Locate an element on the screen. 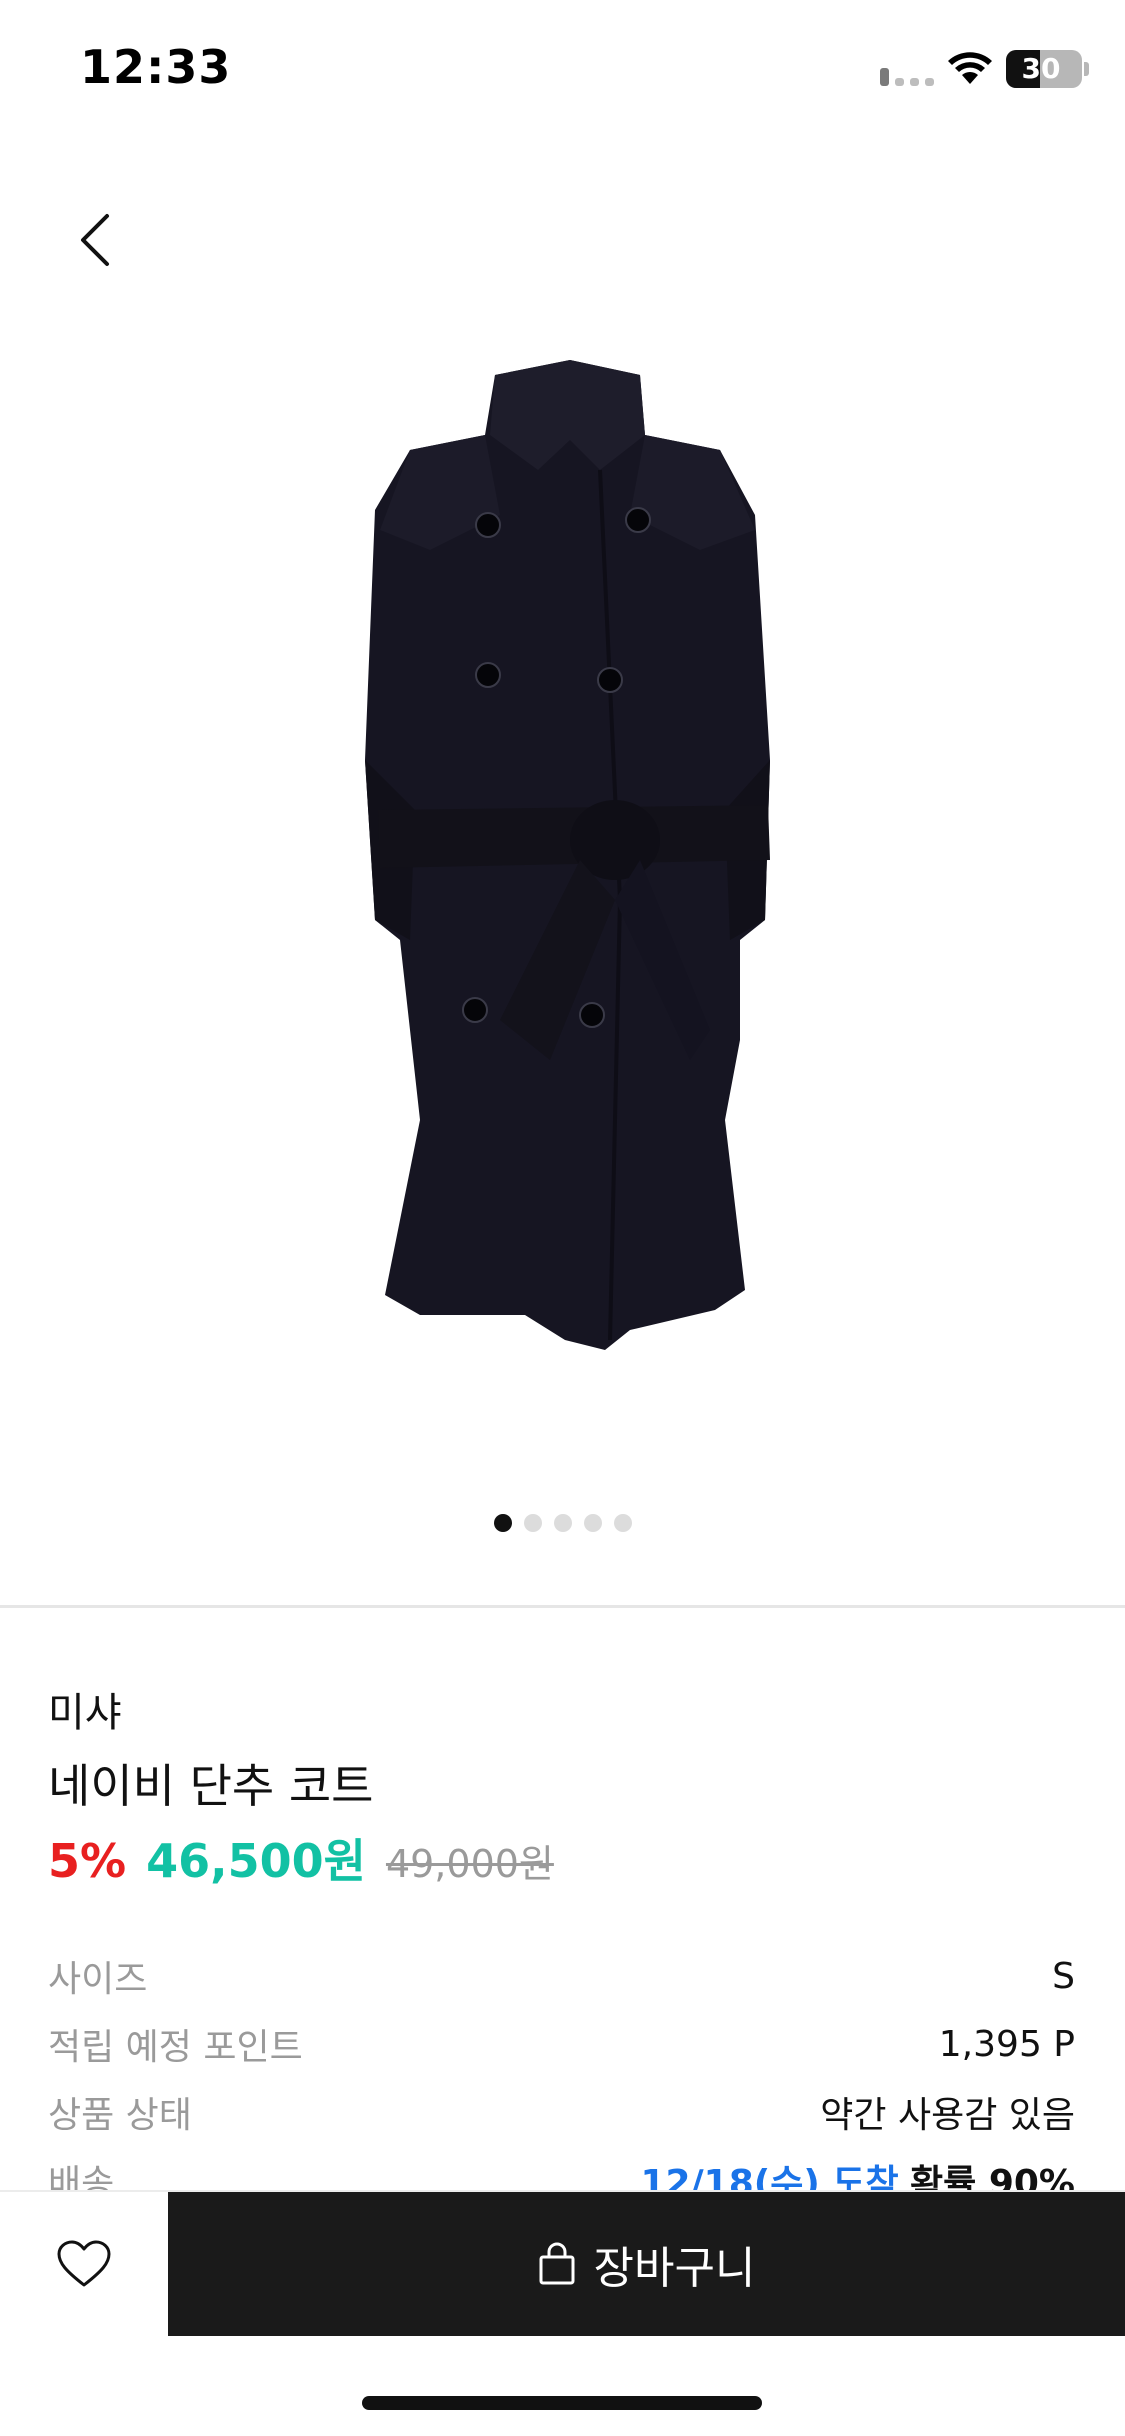  points-value: 1,395 P is located at coordinates (1006, 2044).